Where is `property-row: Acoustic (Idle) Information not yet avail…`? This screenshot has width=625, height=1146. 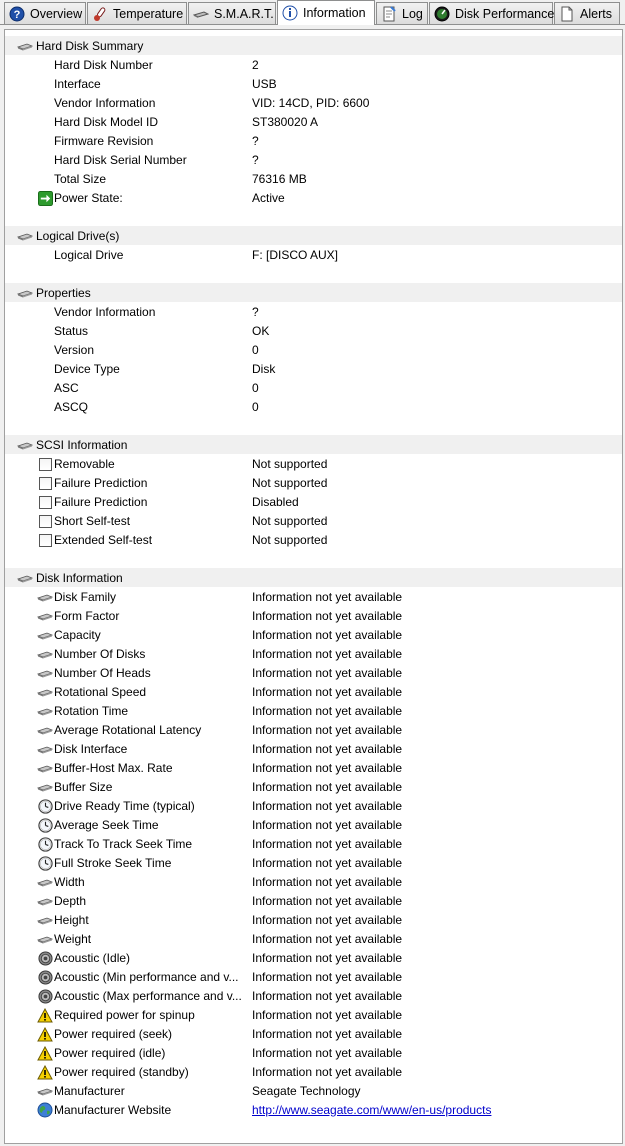 property-row: Acoustic (Idle) Information not yet avail… is located at coordinates (313, 957).